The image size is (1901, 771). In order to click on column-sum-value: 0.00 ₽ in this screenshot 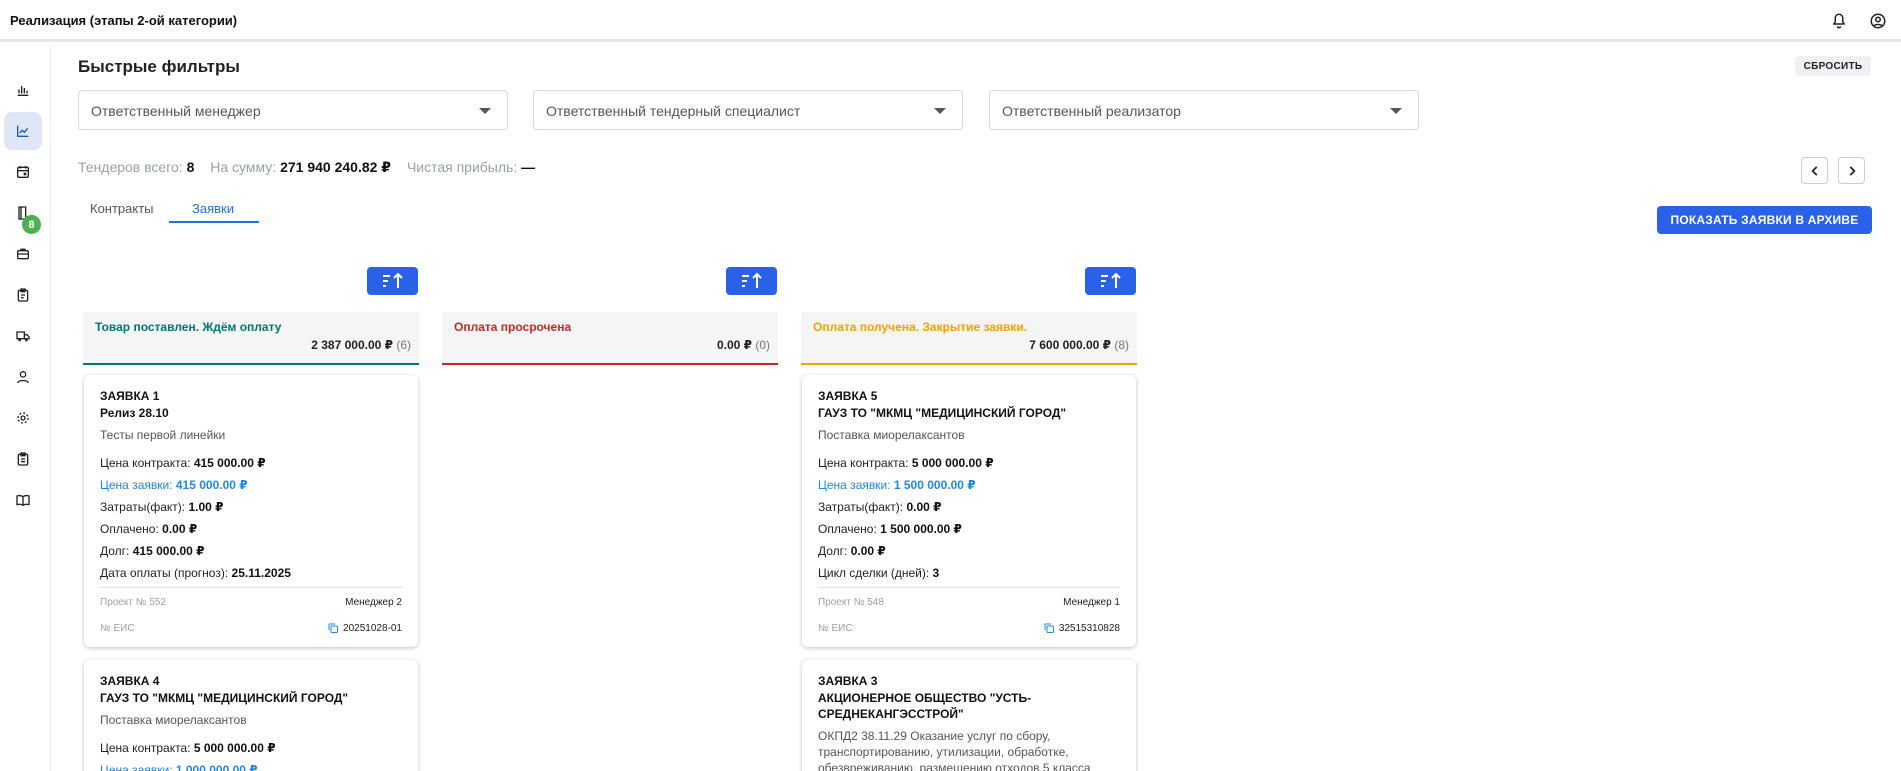, I will do `click(734, 345)`.